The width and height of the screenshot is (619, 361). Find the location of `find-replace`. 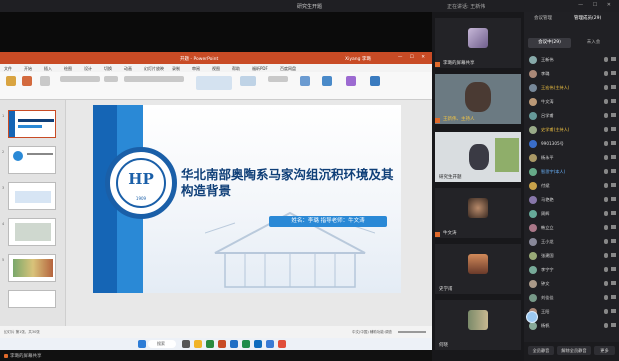

find-replace is located at coordinates (278, 79).